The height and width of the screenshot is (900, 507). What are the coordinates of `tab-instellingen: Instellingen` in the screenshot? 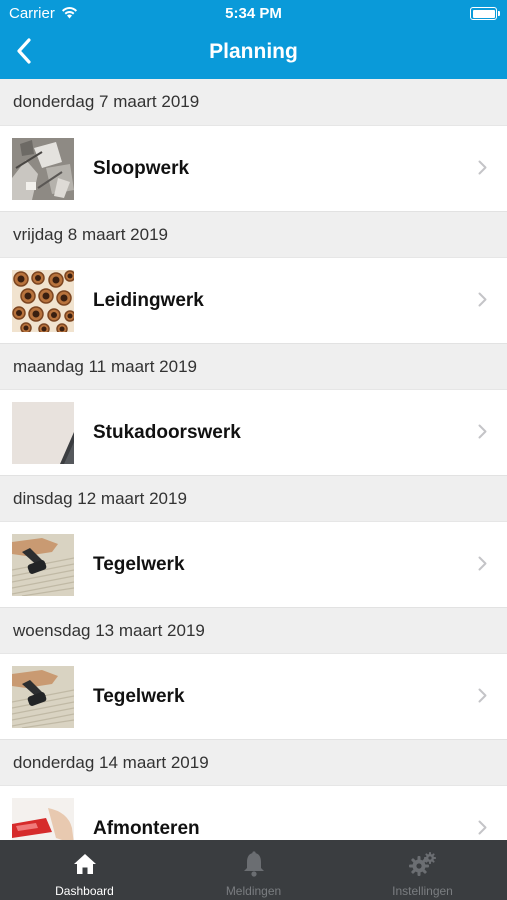 It's located at (422, 870).